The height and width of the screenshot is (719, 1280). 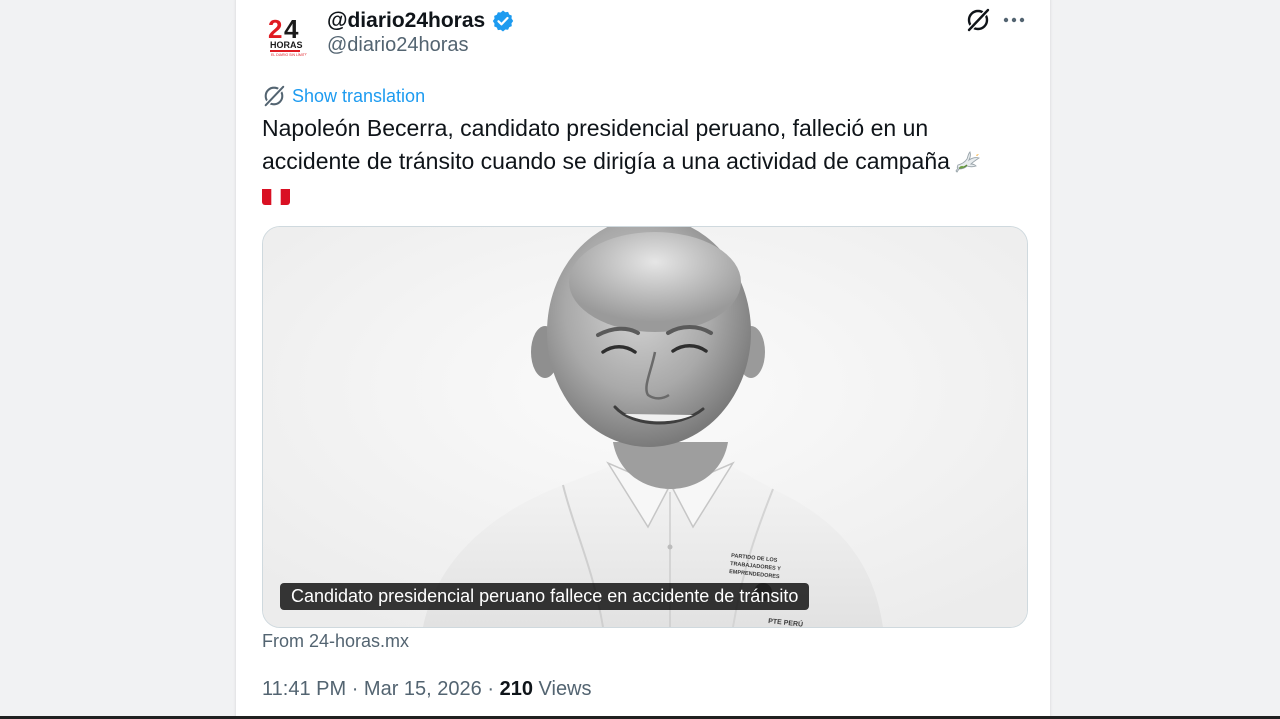 I want to click on diario24-logo: 2 4 HORAS EL DIARIO SIN LÍMITES, so click(x=288, y=36).